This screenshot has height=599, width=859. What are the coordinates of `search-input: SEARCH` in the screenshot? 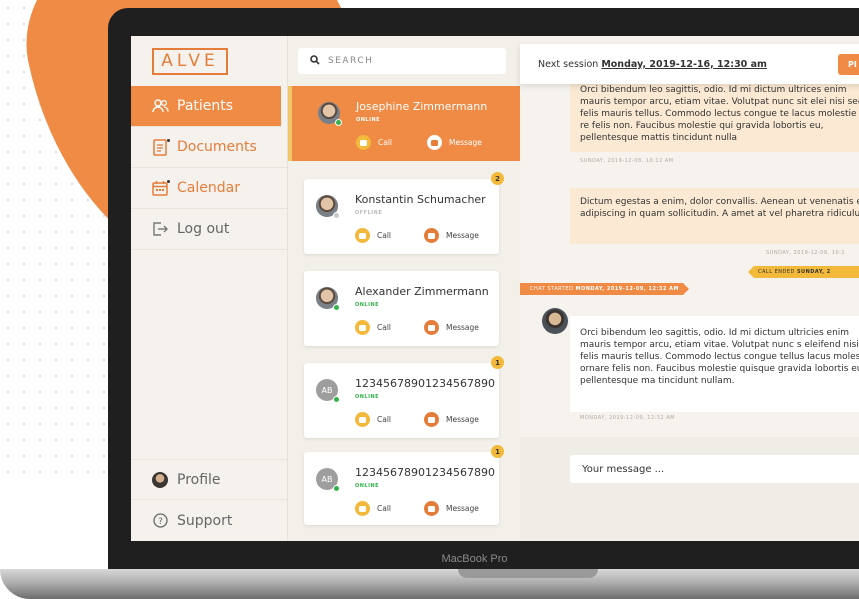 It's located at (402, 61).